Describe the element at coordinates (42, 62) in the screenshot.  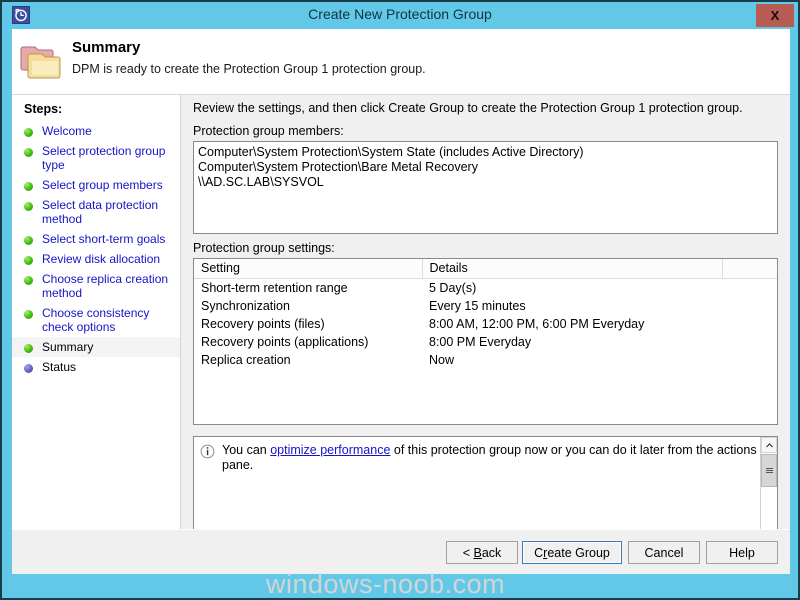
I see `folder-icon` at that location.